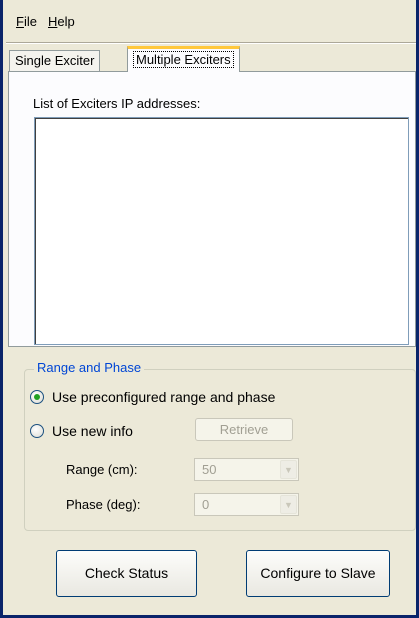  I want to click on range-phase-group-title: Range and Phase, so click(89, 367).